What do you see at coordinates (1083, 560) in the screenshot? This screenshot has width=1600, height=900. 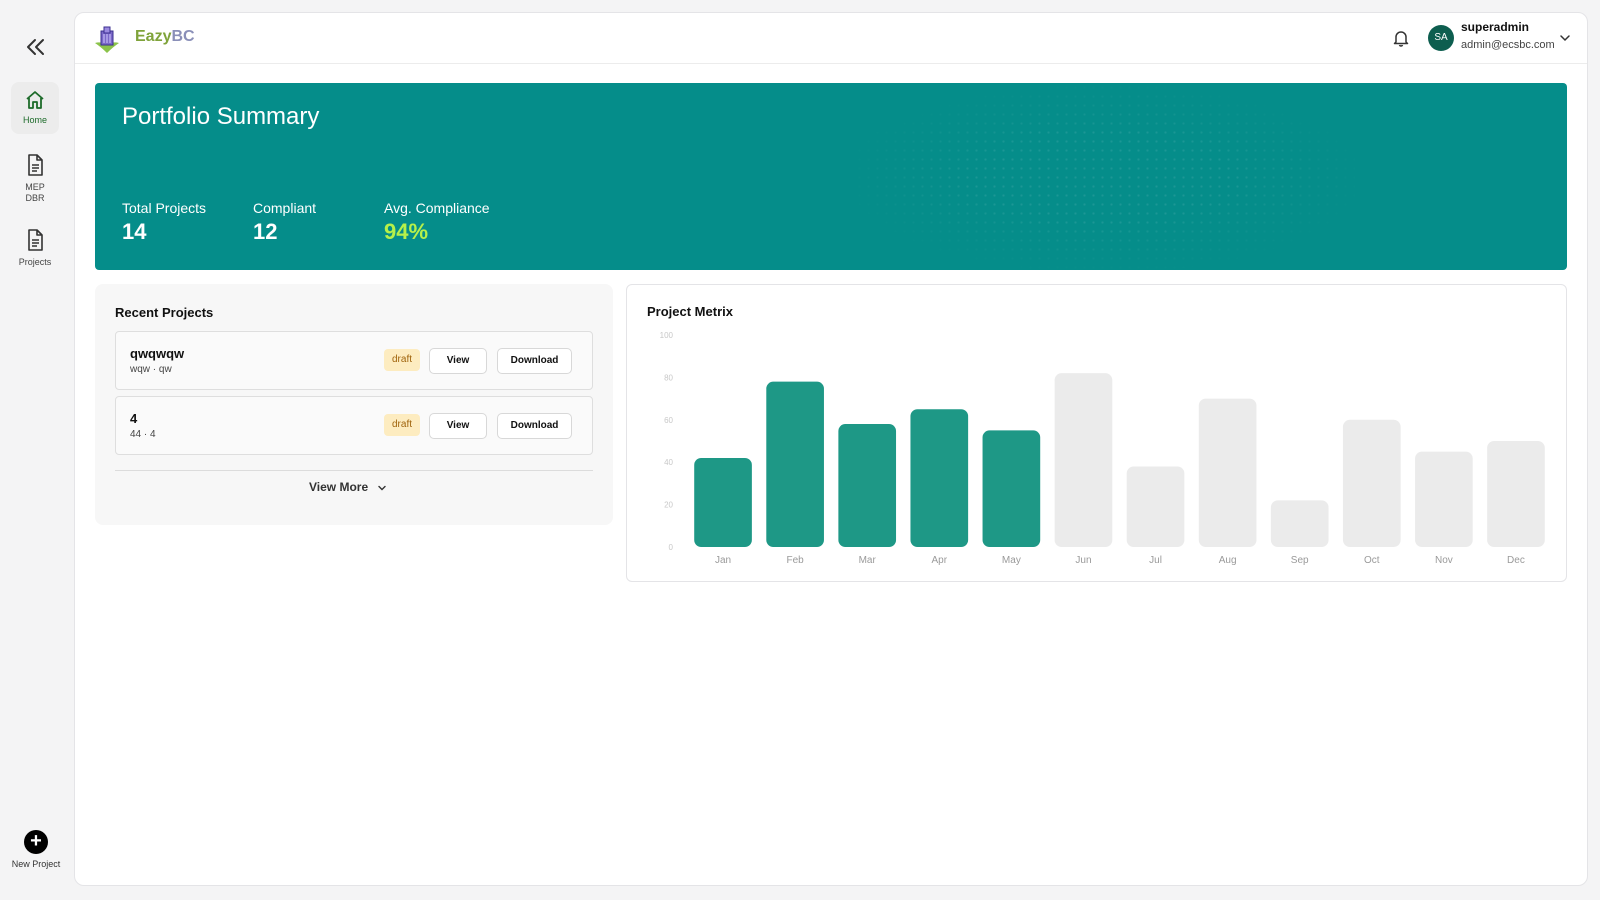 I see `x-tick-label: Jun` at bounding box center [1083, 560].